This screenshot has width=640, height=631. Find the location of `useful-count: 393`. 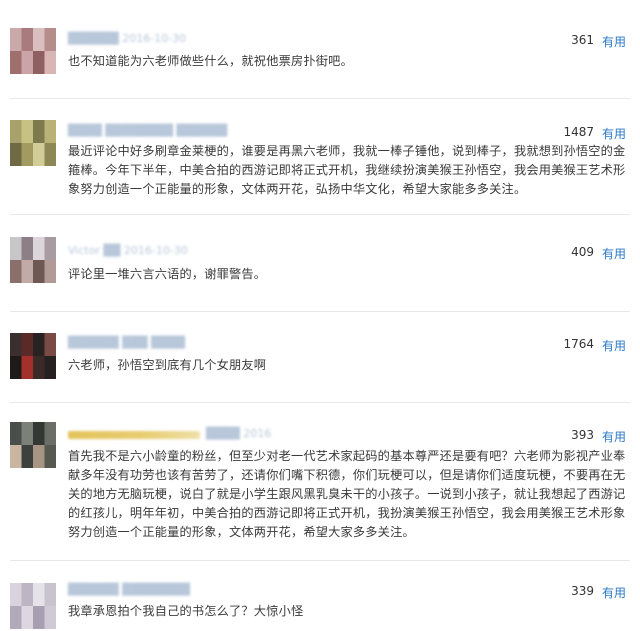

useful-count: 393 is located at coordinates (582, 435).